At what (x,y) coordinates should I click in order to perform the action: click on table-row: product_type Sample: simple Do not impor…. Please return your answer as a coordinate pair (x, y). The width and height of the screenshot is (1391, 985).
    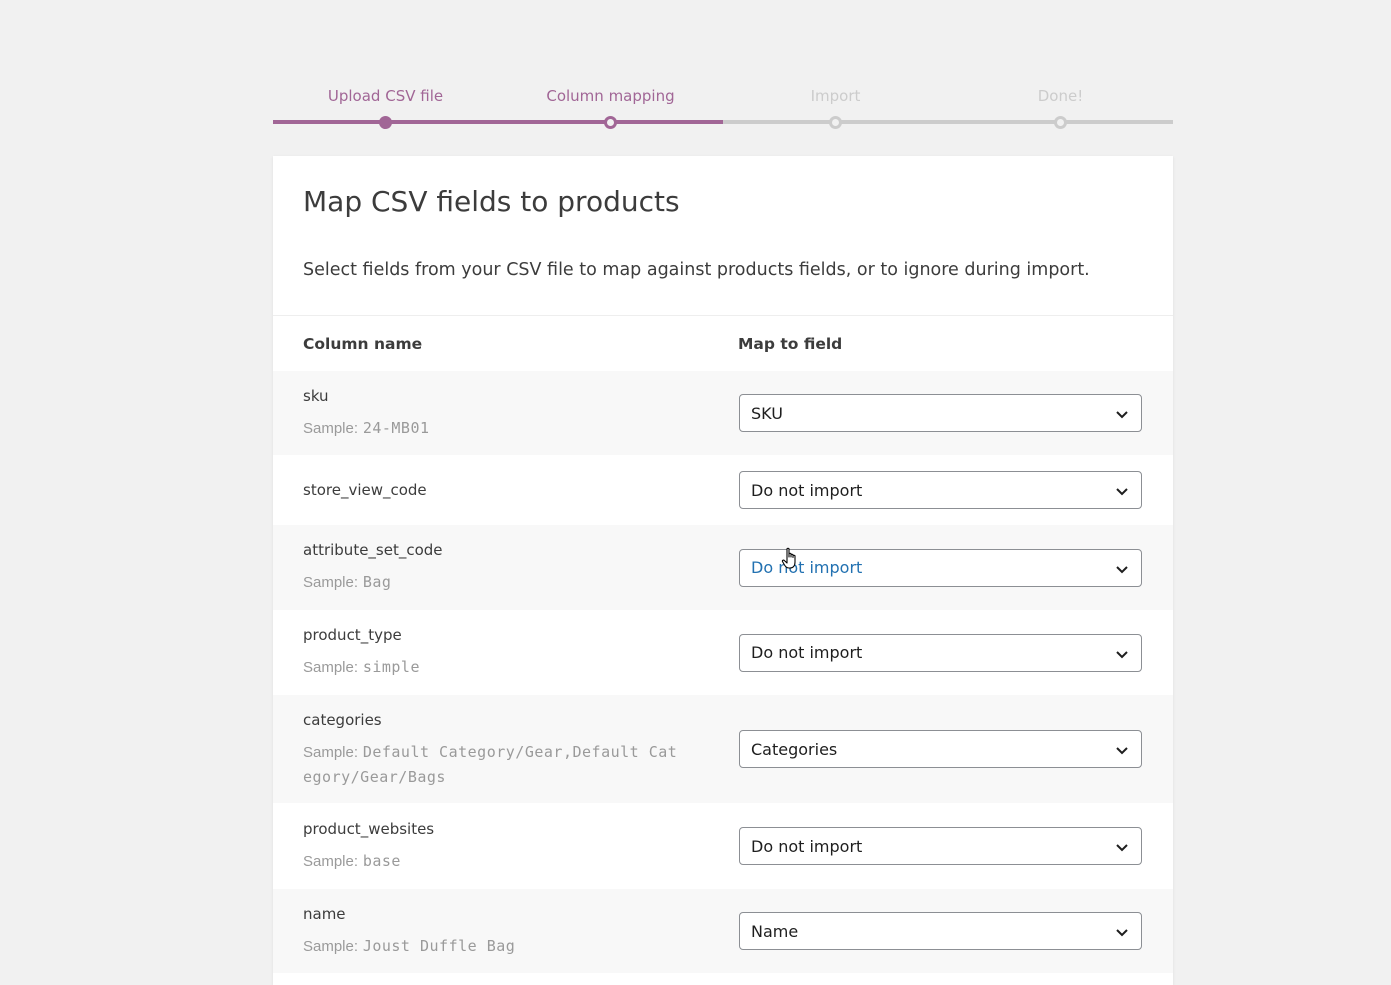
    Looking at the image, I should click on (723, 652).